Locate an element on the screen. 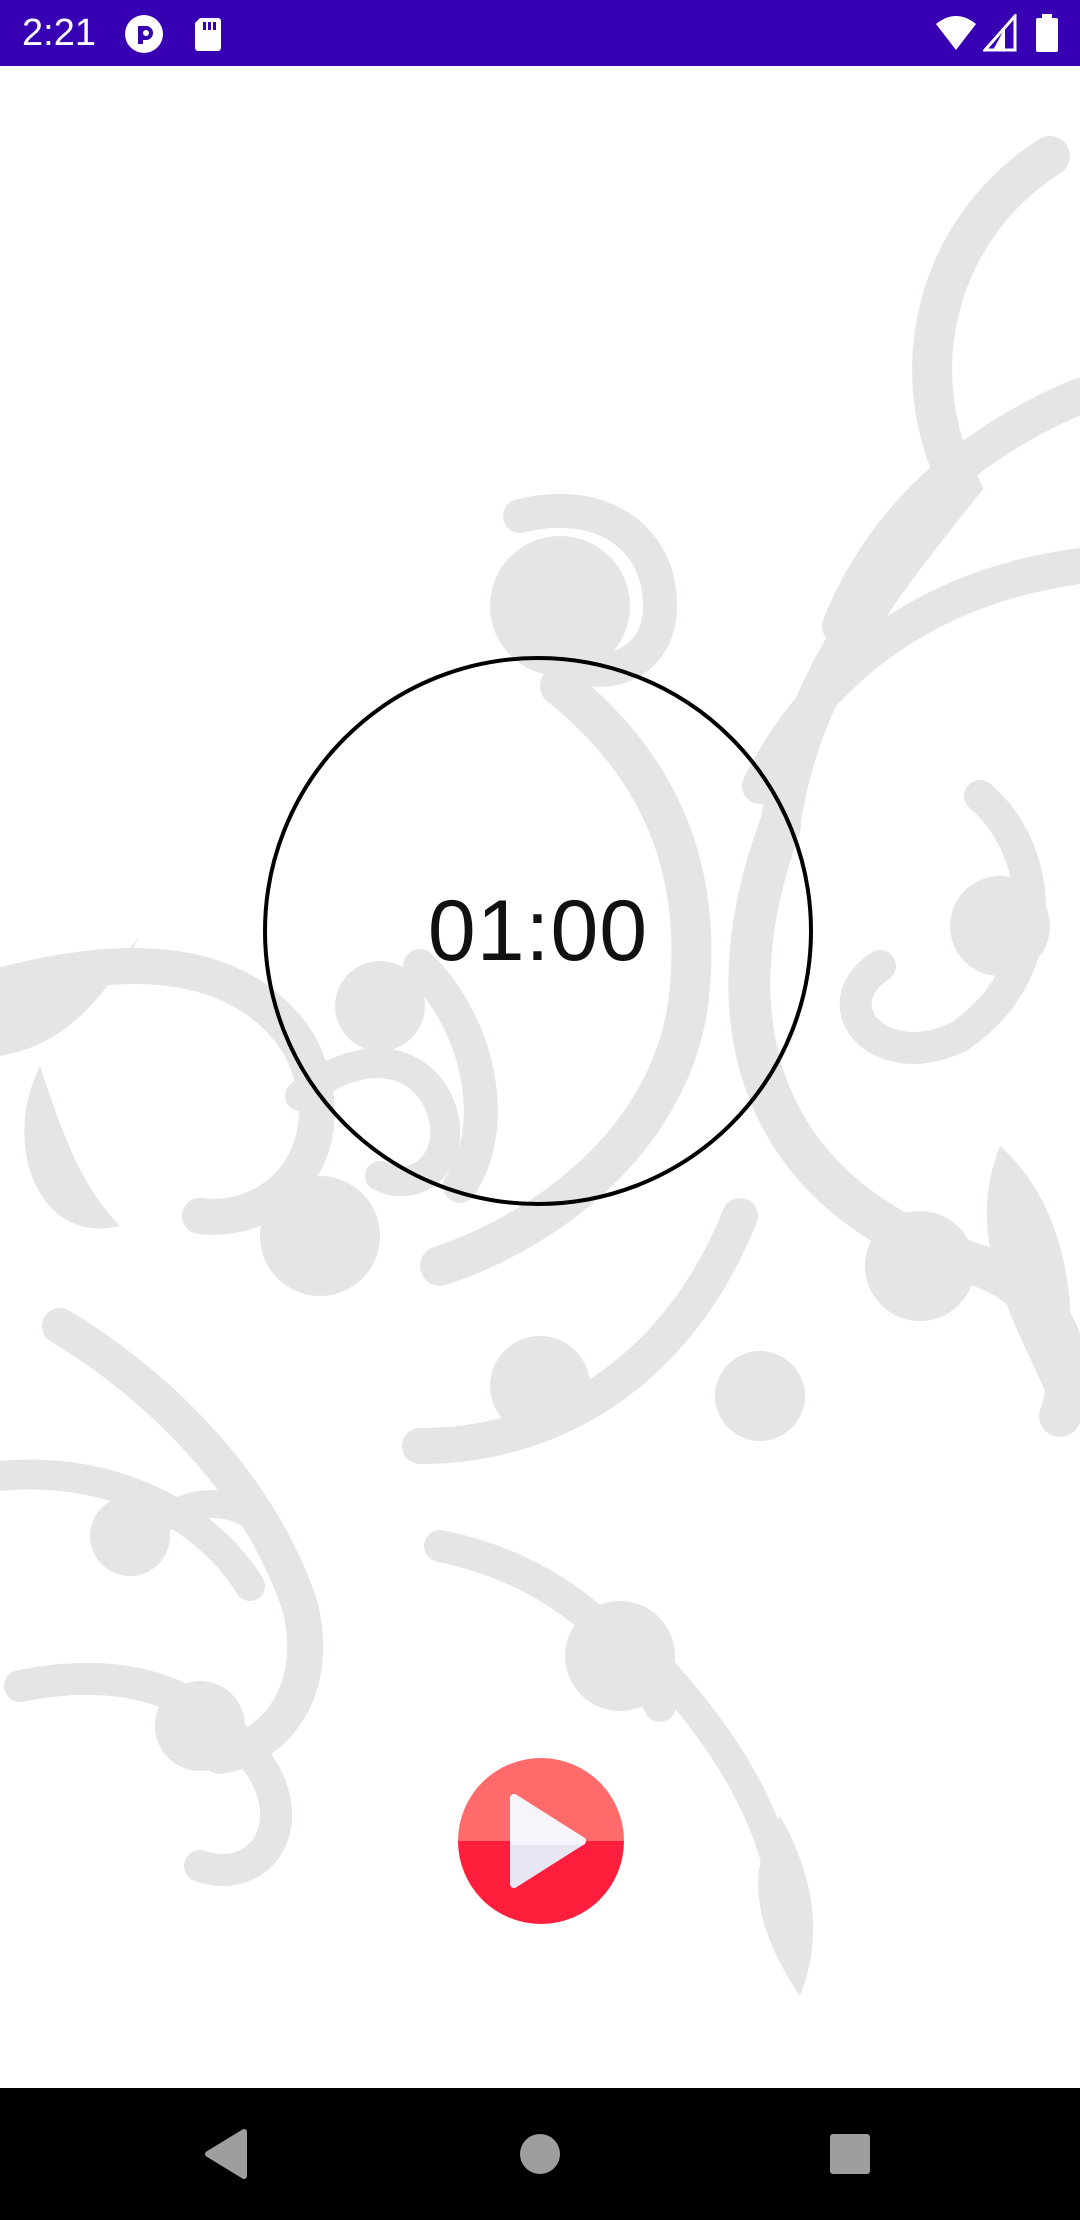  sd-card-icon is located at coordinates (208, 34).